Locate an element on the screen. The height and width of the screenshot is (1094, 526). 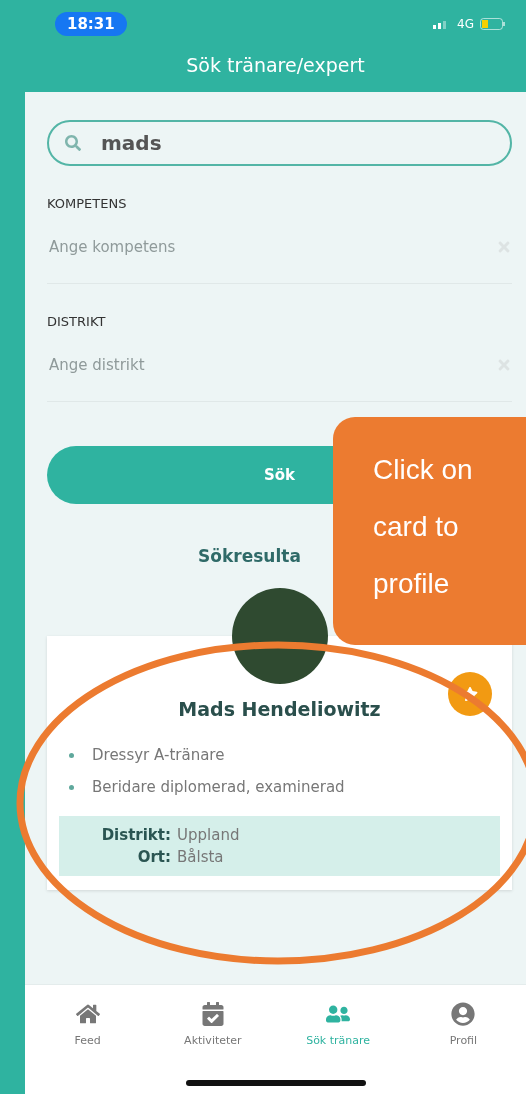
nav-tab: Feed is located at coordinates (87, 1024).